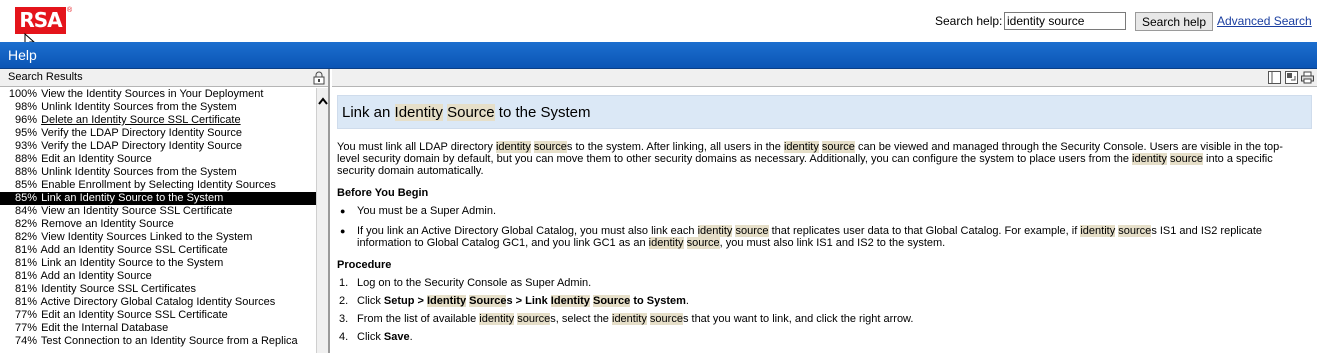  I want to click on search-label: Search help:, so click(969, 21).